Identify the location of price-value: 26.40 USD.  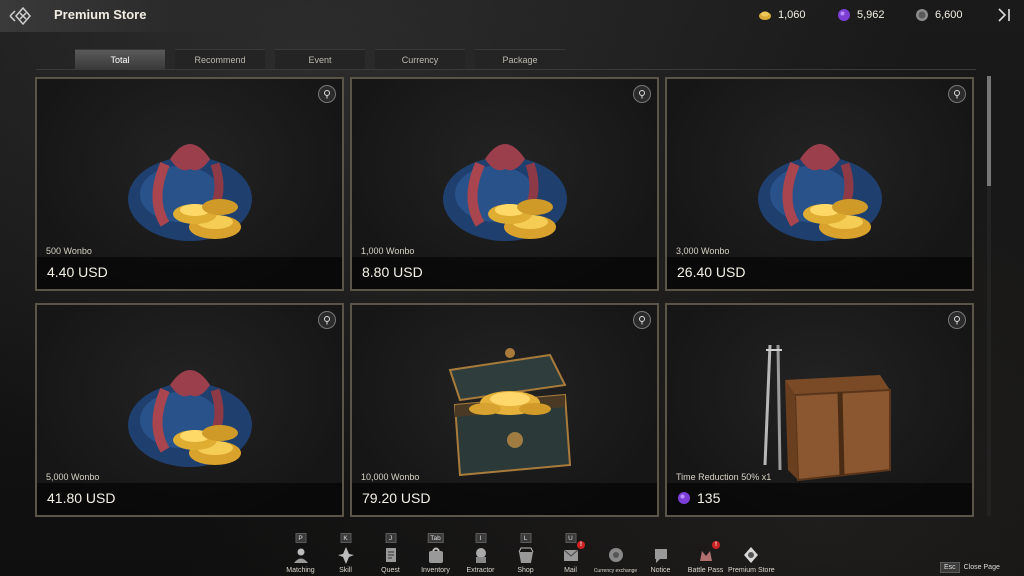
(711, 272).